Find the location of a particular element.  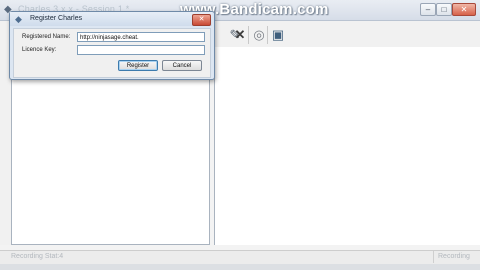

registered-name-input: http://ninjasage.cheat. is located at coordinates (141, 37).